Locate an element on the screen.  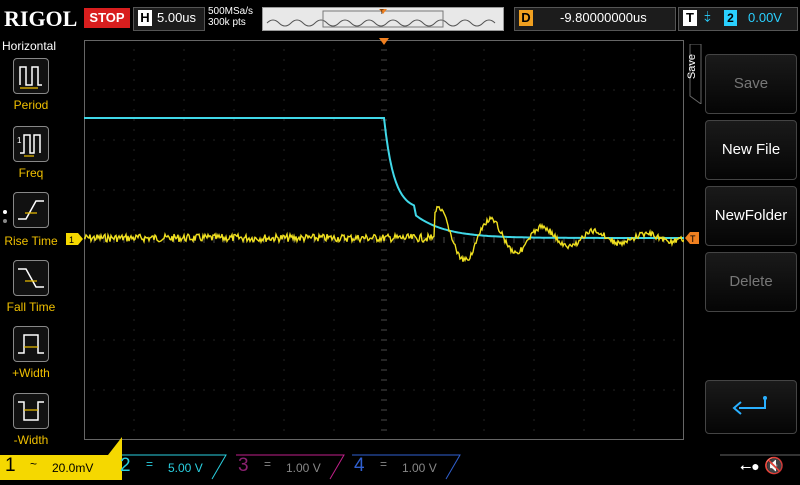
positive-width-button is located at coordinates (31, 344).